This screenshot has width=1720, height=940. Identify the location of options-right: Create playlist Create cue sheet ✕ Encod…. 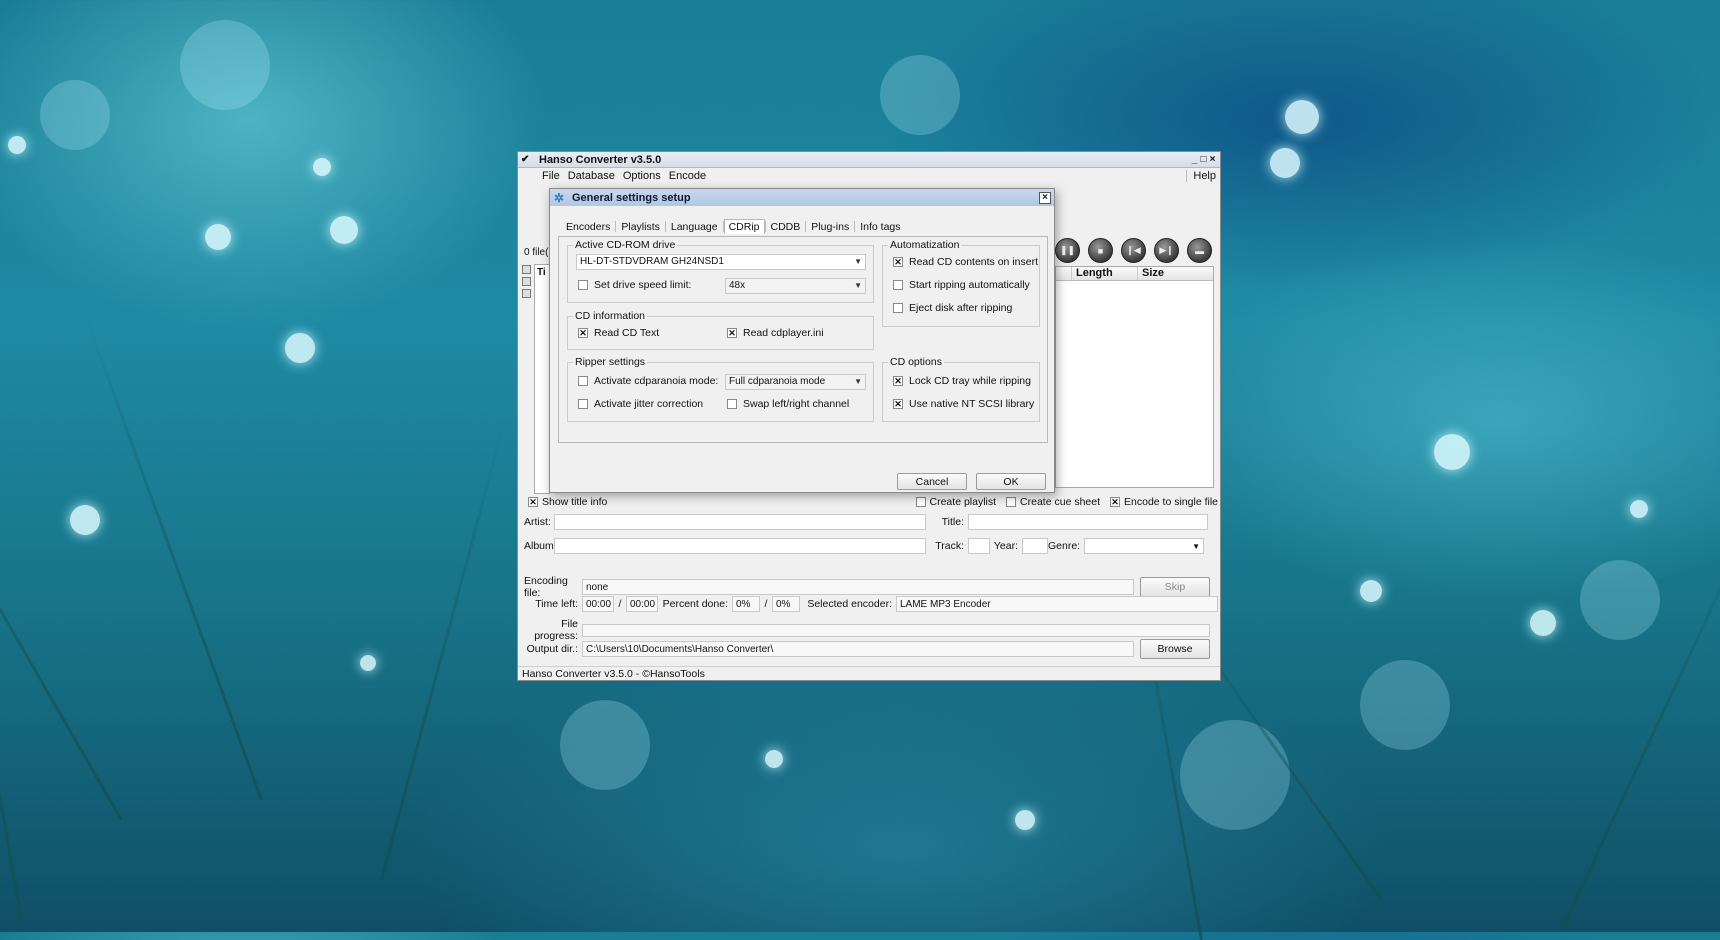
(1066, 502).